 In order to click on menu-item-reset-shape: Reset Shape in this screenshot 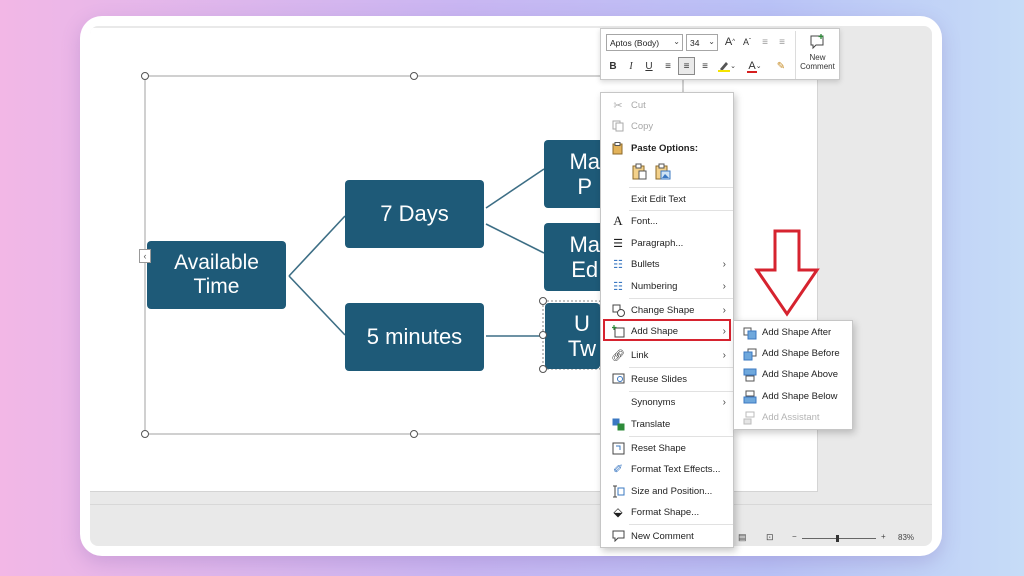, I will do `click(667, 448)`.